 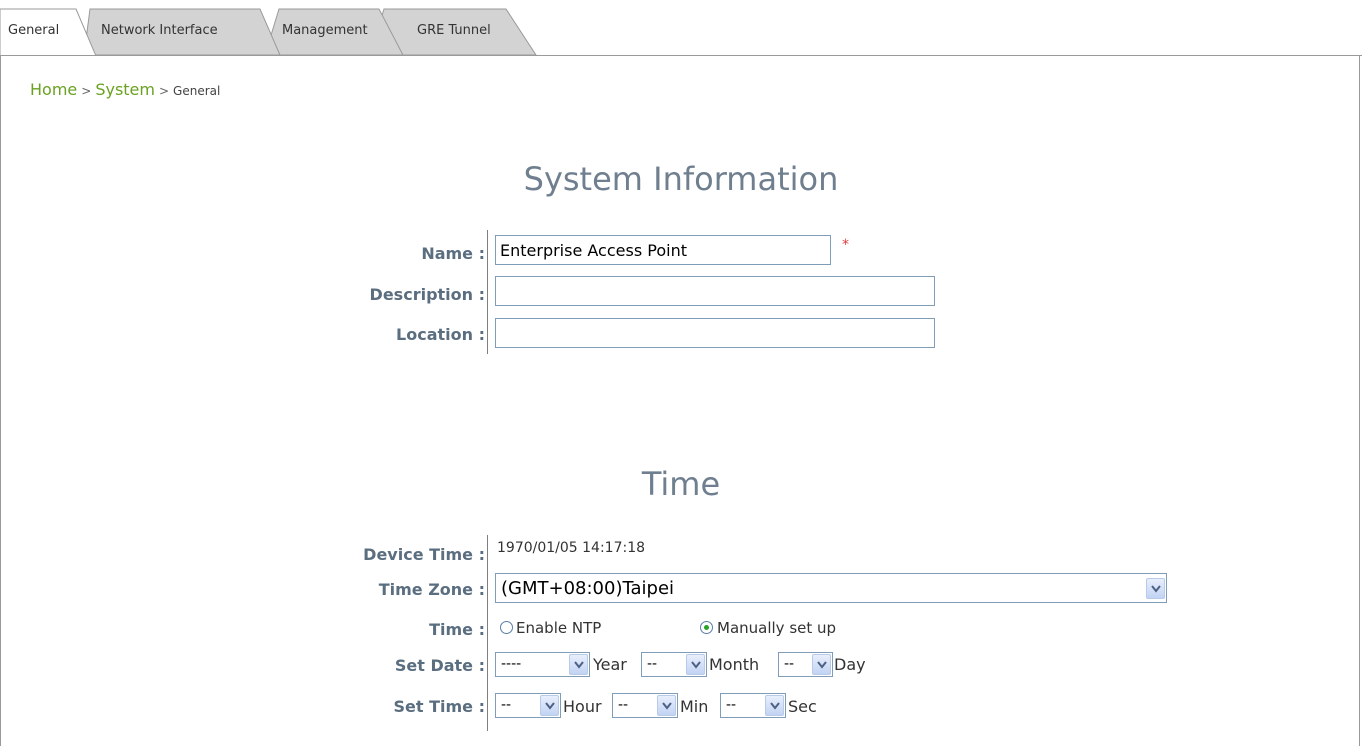 I want to click on manual-setup-radio, so click(x=706, y=627).